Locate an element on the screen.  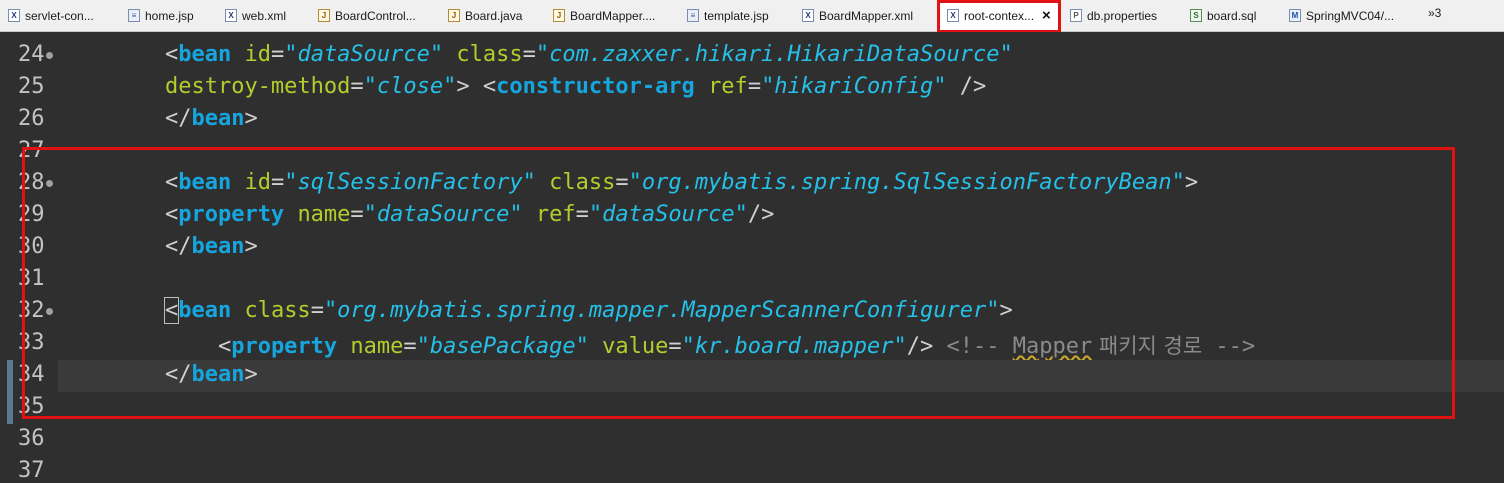
tab-board-sql: Sboard.sql is located at coordinates (1223, 15).